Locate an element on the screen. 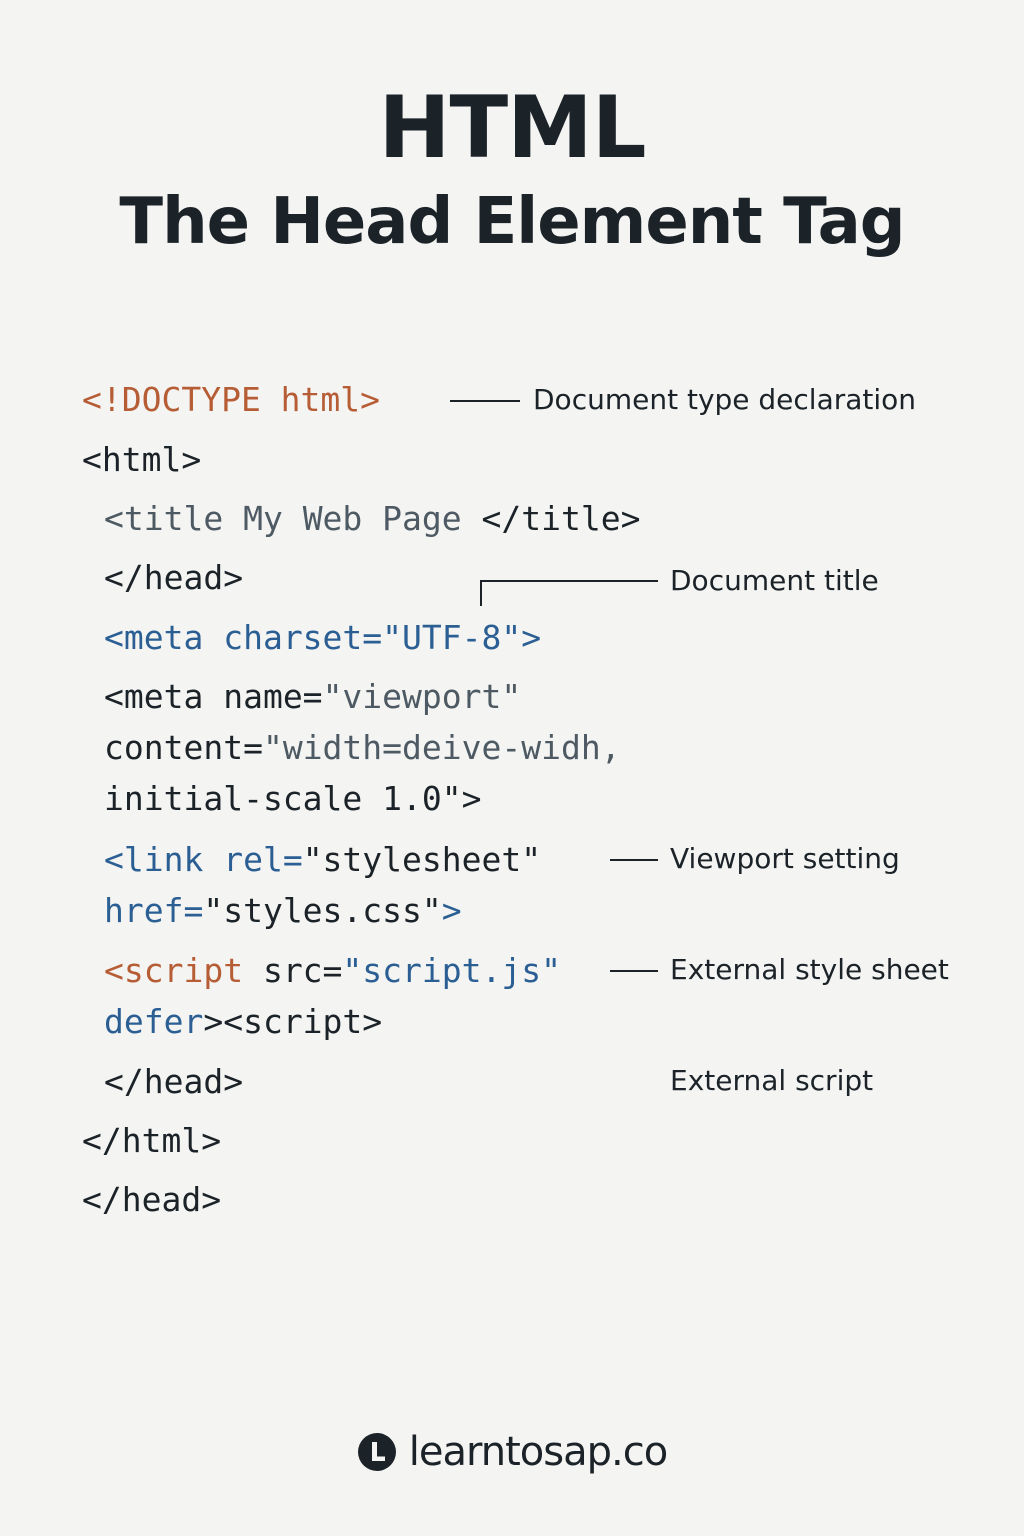 The height and width of the screenshot is (1536, 1024). code-line-meta-viewport-3: initial-scale 1.0"> is located at coordinates (293, 799).